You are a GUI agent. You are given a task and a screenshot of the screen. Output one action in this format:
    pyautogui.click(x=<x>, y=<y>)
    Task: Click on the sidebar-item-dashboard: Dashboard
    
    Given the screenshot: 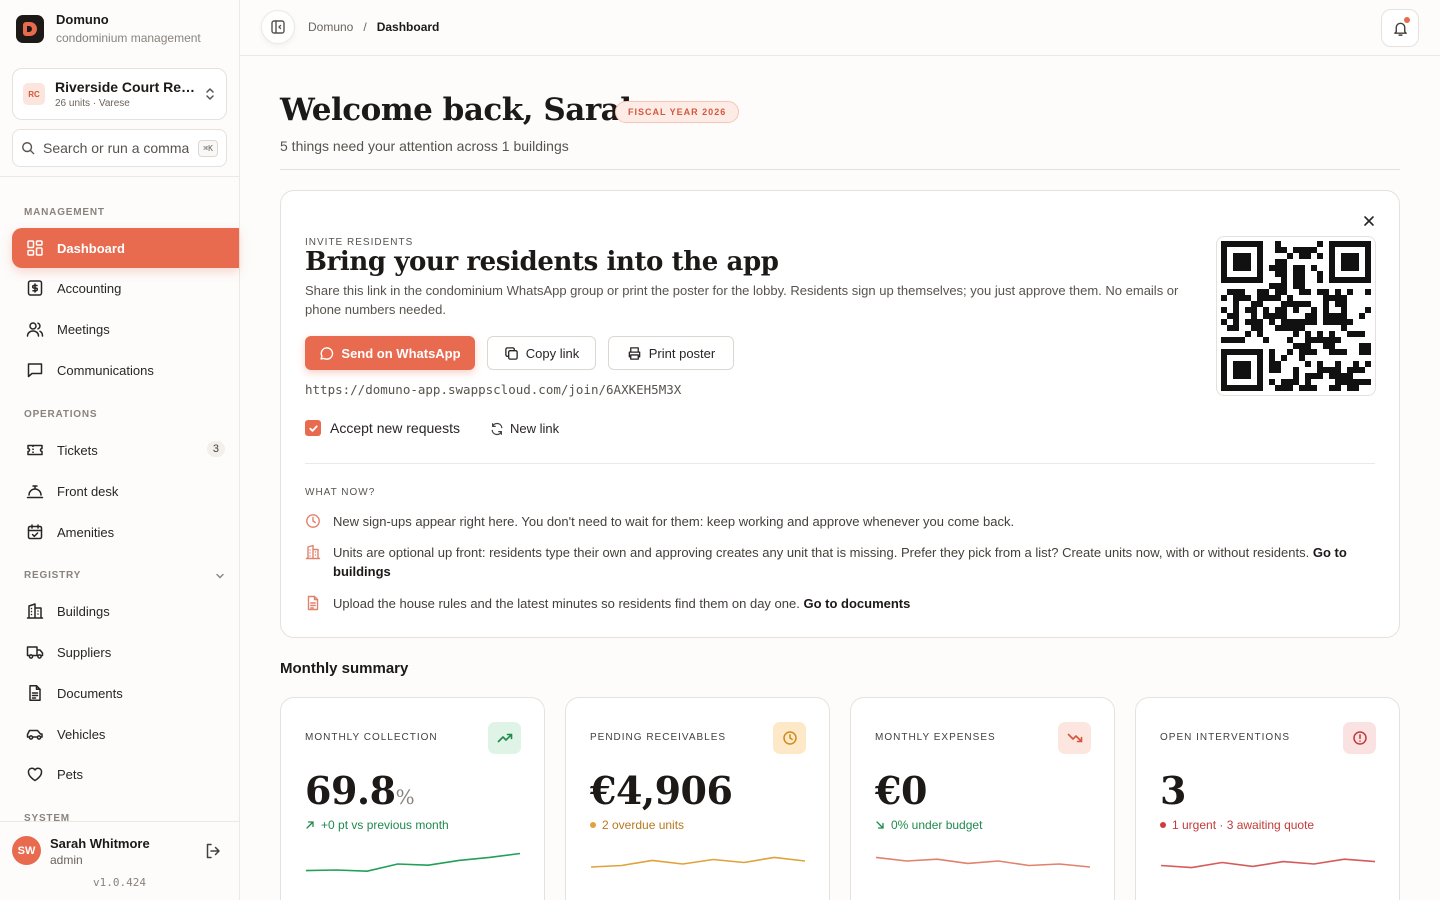 What is the action you would take?
    pyautogui.click(x=125, y=248)
    